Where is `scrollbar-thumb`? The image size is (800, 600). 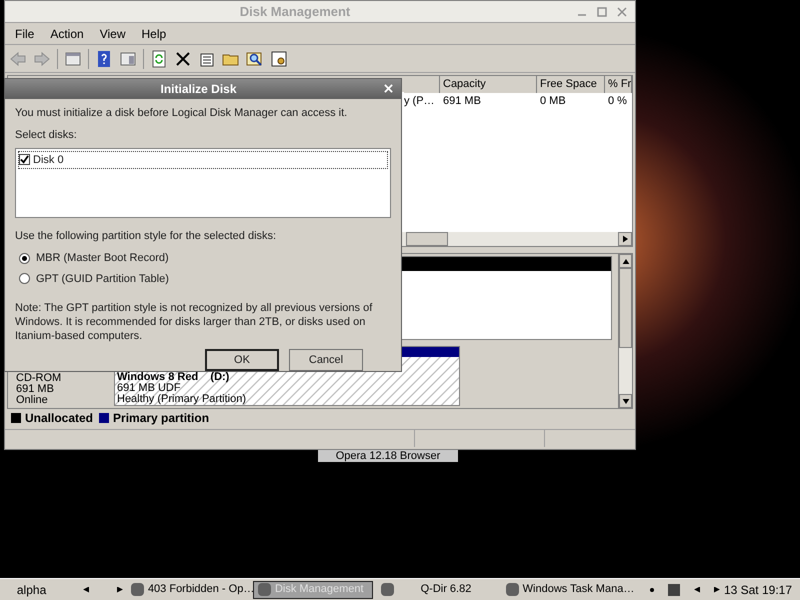
scrollbar-thumb is located at coordinates (427, 239).